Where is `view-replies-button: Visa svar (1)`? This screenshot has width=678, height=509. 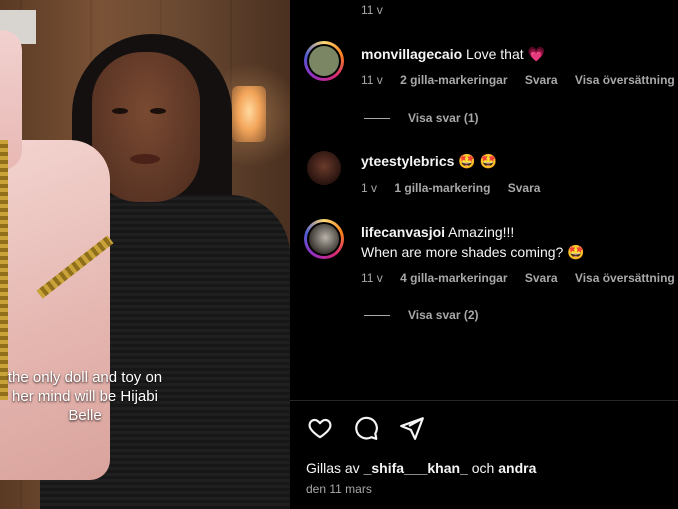
view-replies-button: Visa svar (1) is located at coordinates (421, 118).